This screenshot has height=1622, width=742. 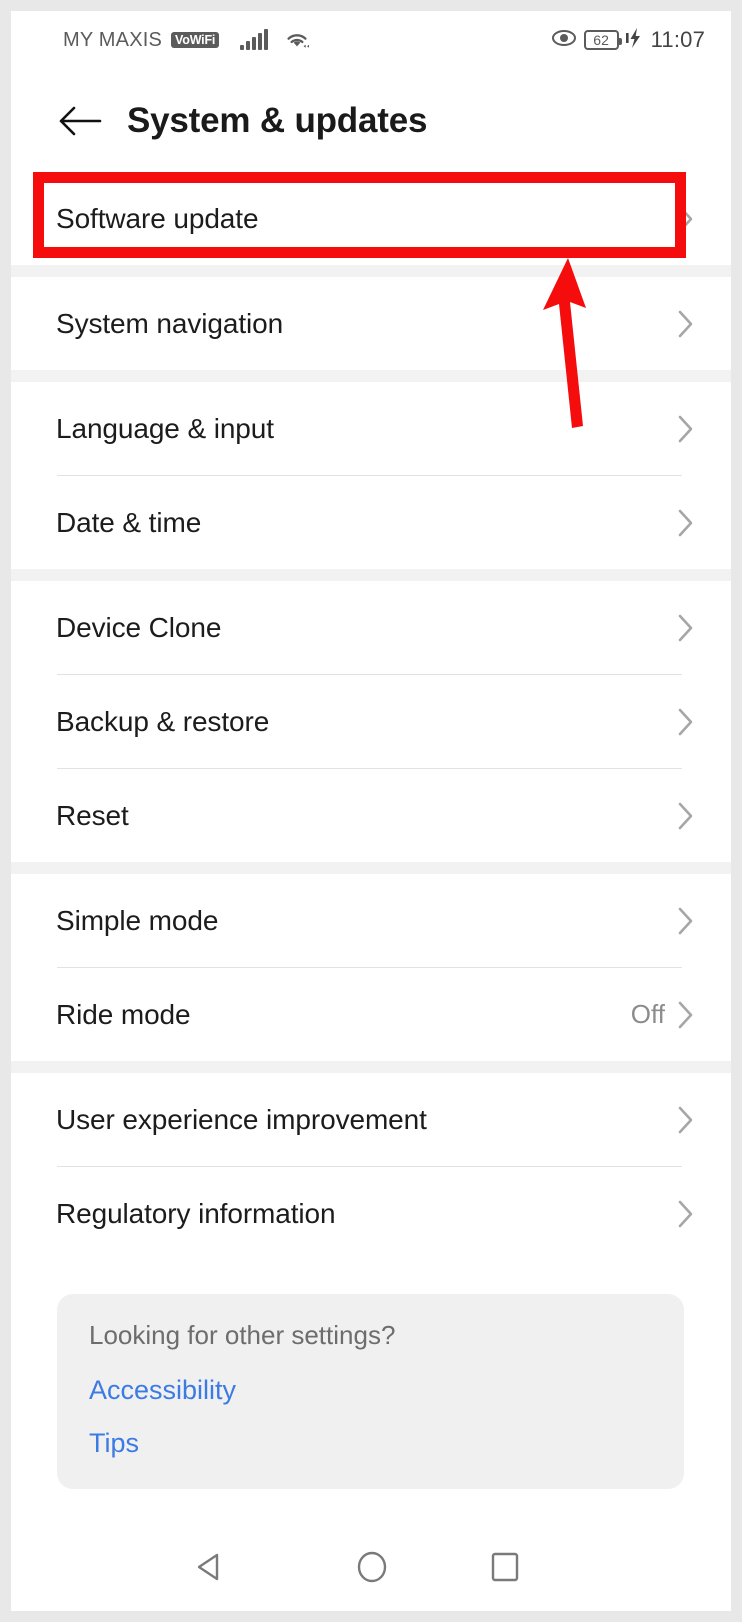 I want to click on settings-row-label: Simple mode, so click(x=137, y=920).